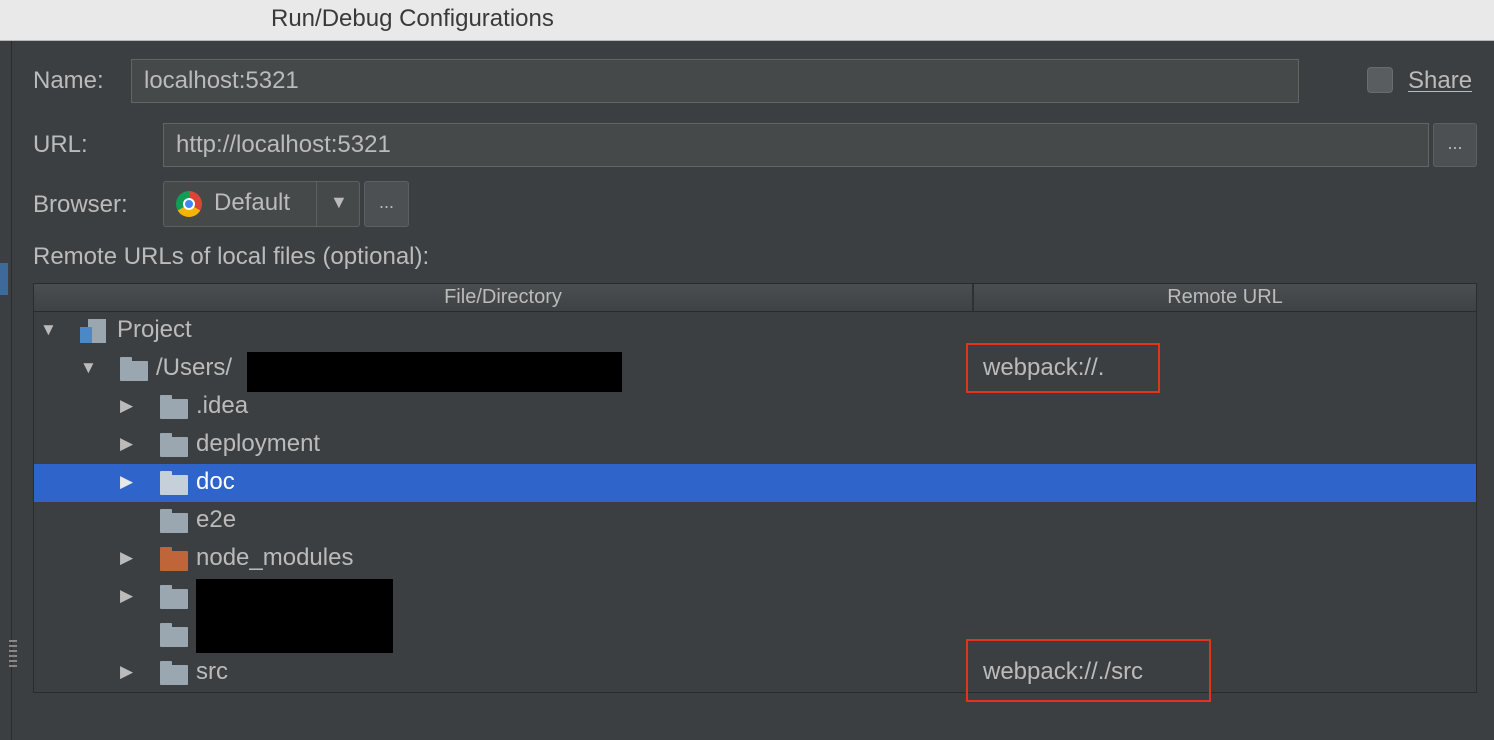  I want to click on table-row: ▼ /Users/ webpack://., so click(755, 371).